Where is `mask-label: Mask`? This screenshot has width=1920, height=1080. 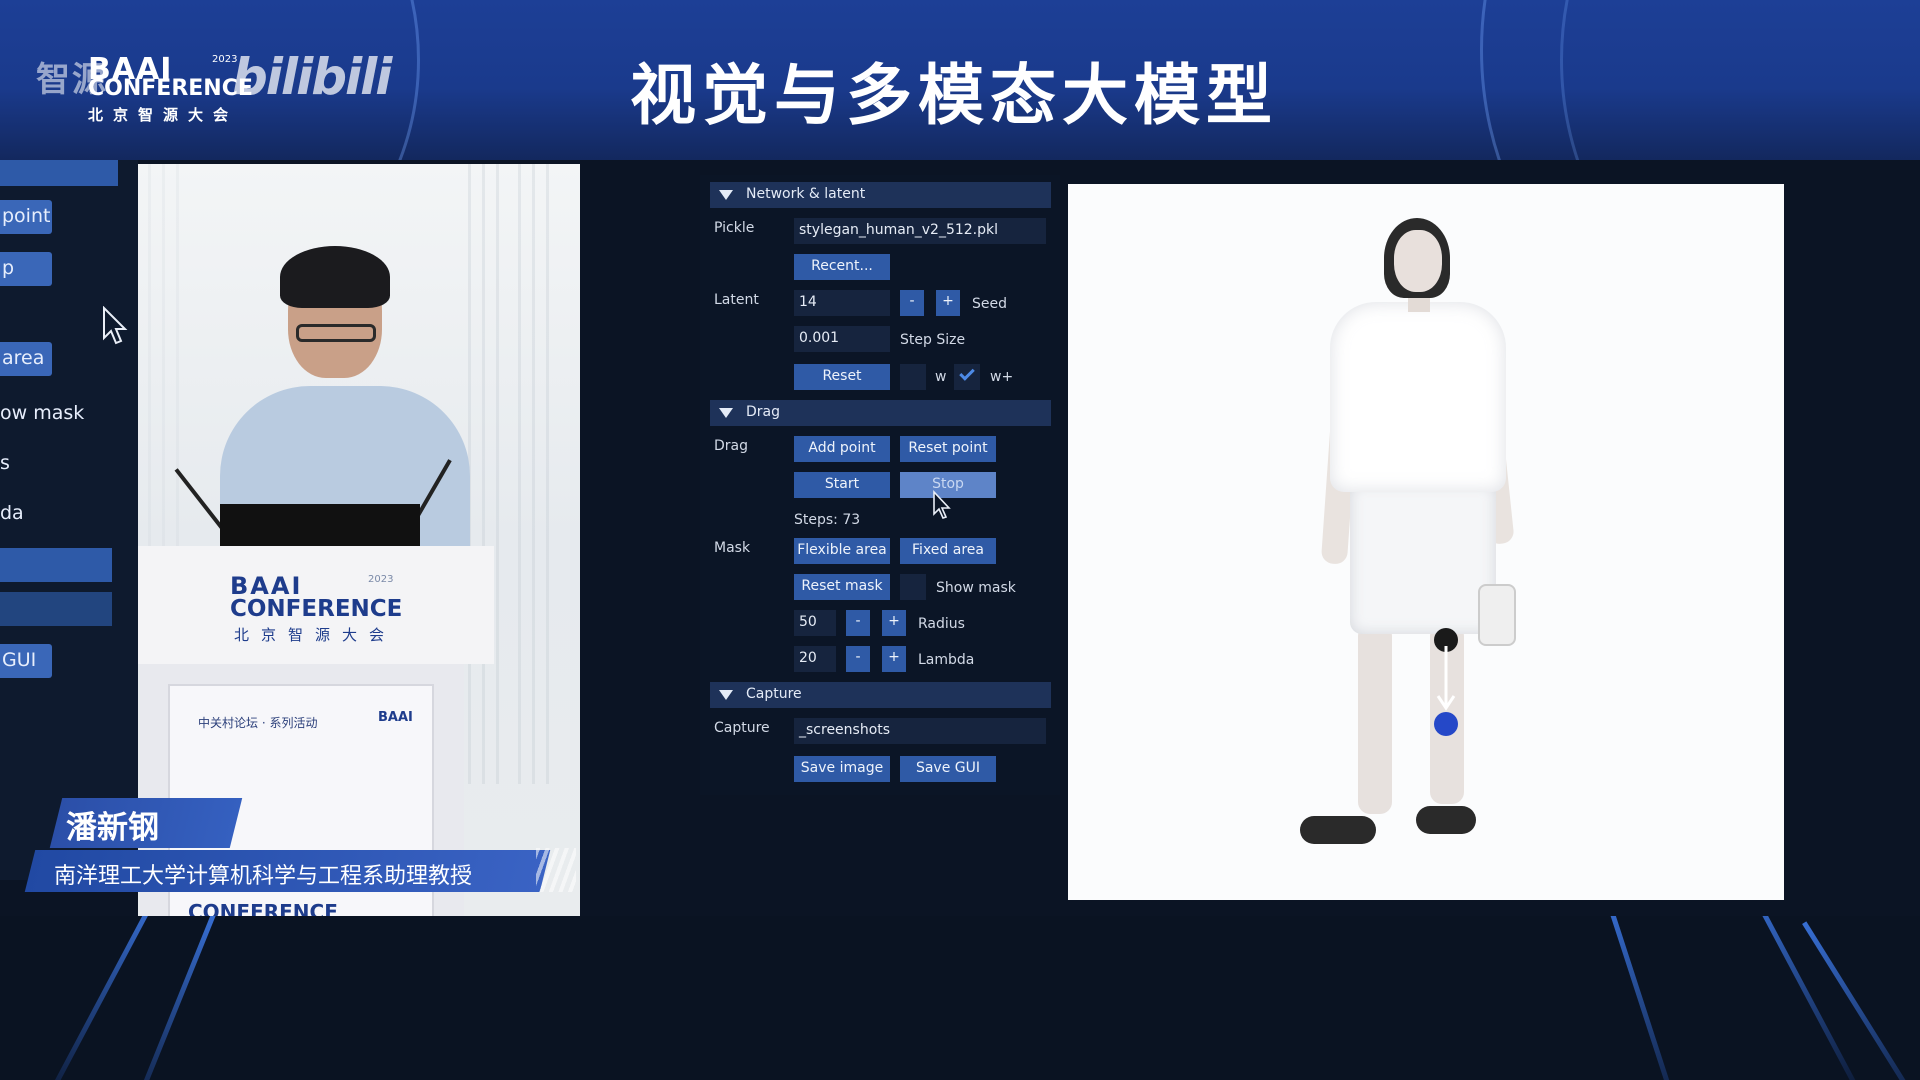
mask-label: Mask is located at coordinates (732, 548).